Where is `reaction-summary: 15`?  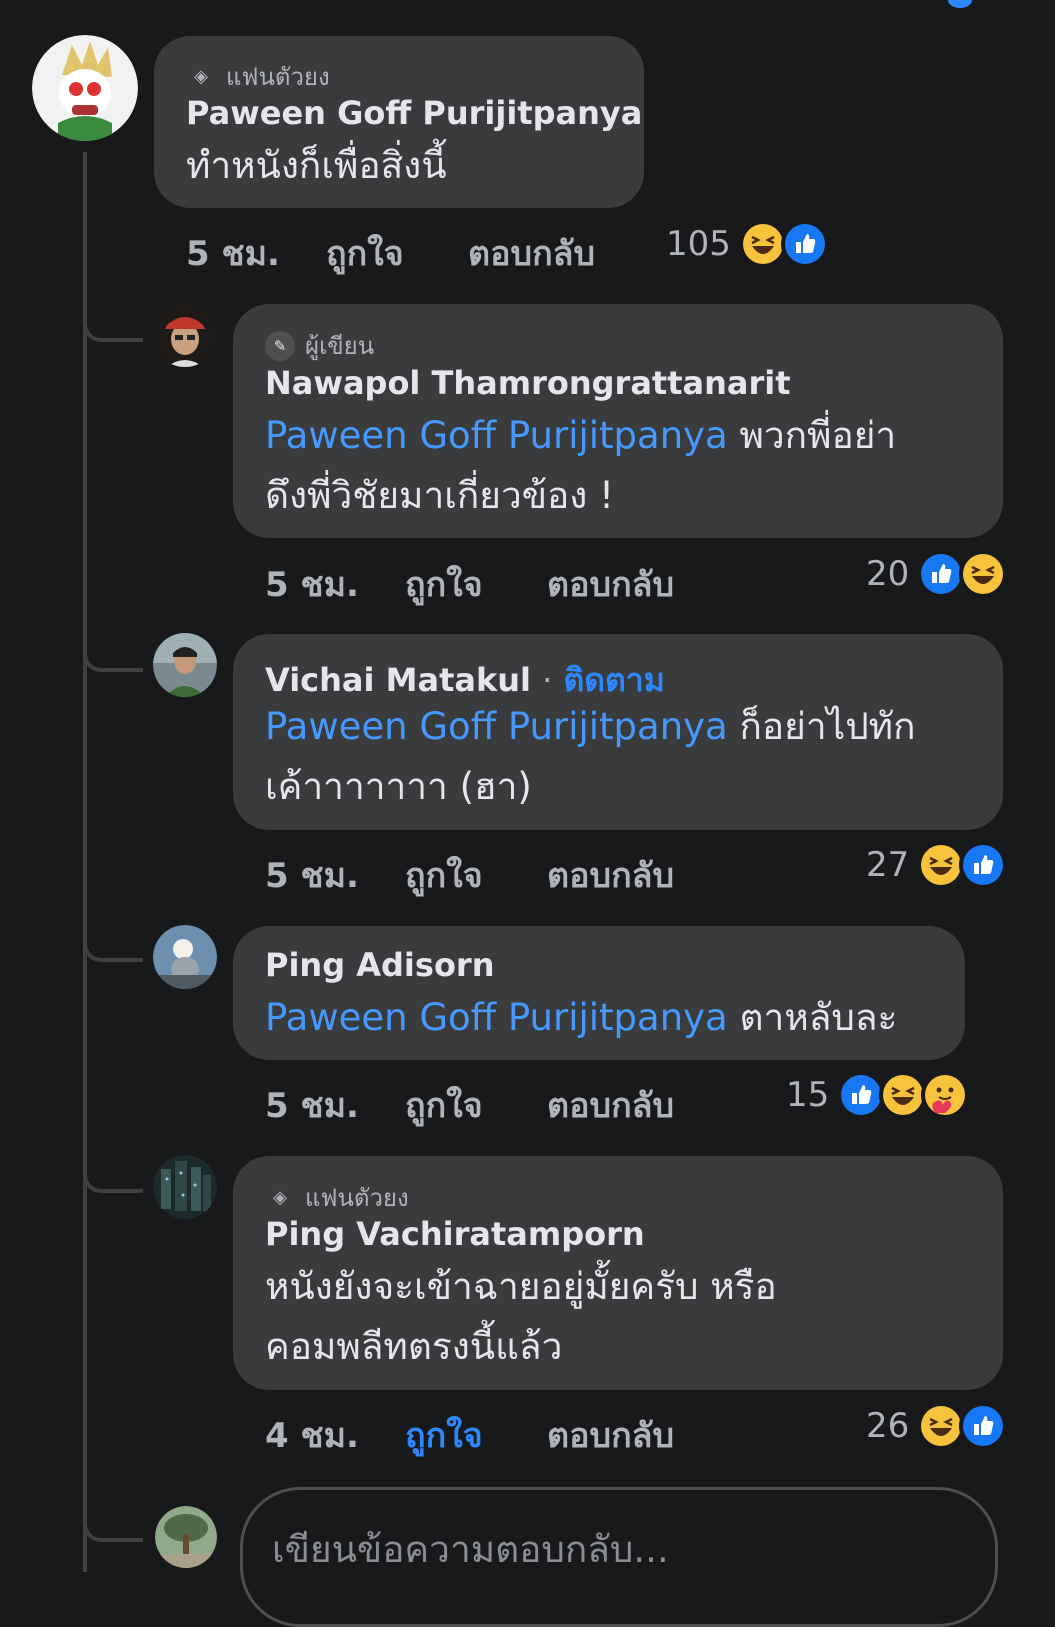 reaction-summary: 15 is located at coordinates (878, 1095).